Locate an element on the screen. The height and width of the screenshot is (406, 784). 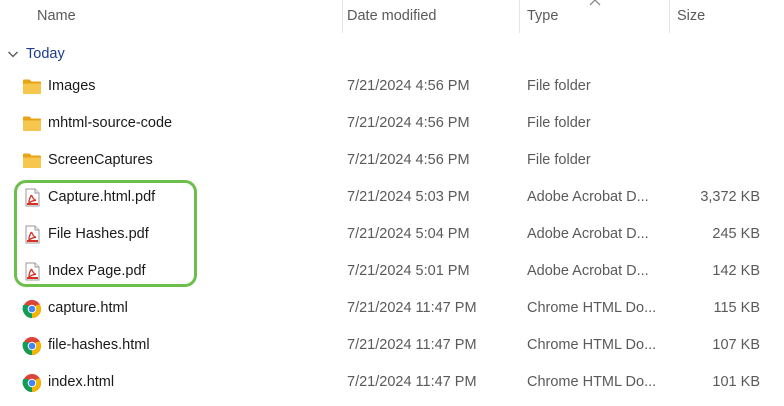
file-size: 115 KB is located at coordinates (737, 308).